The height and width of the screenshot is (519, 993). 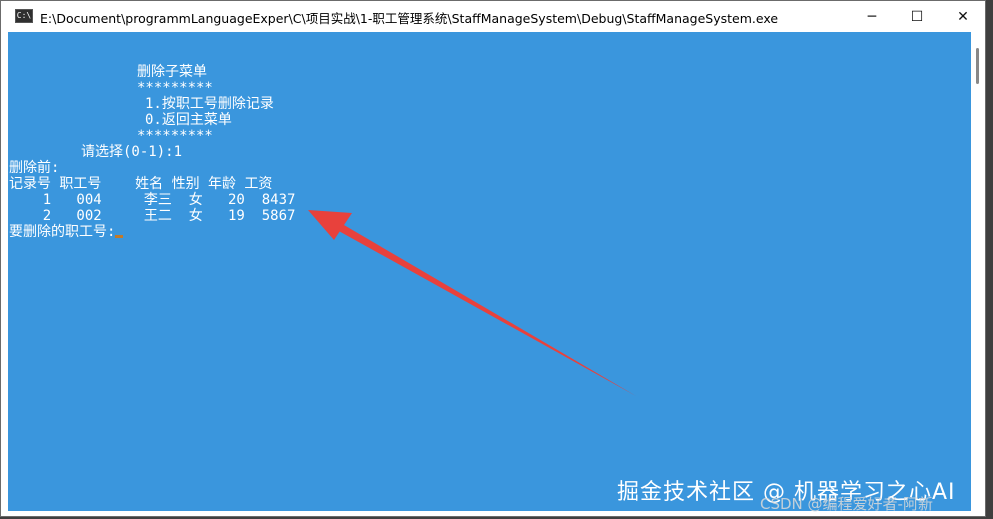 I want to click on arrow-shaft, so click(x=482, y=307).